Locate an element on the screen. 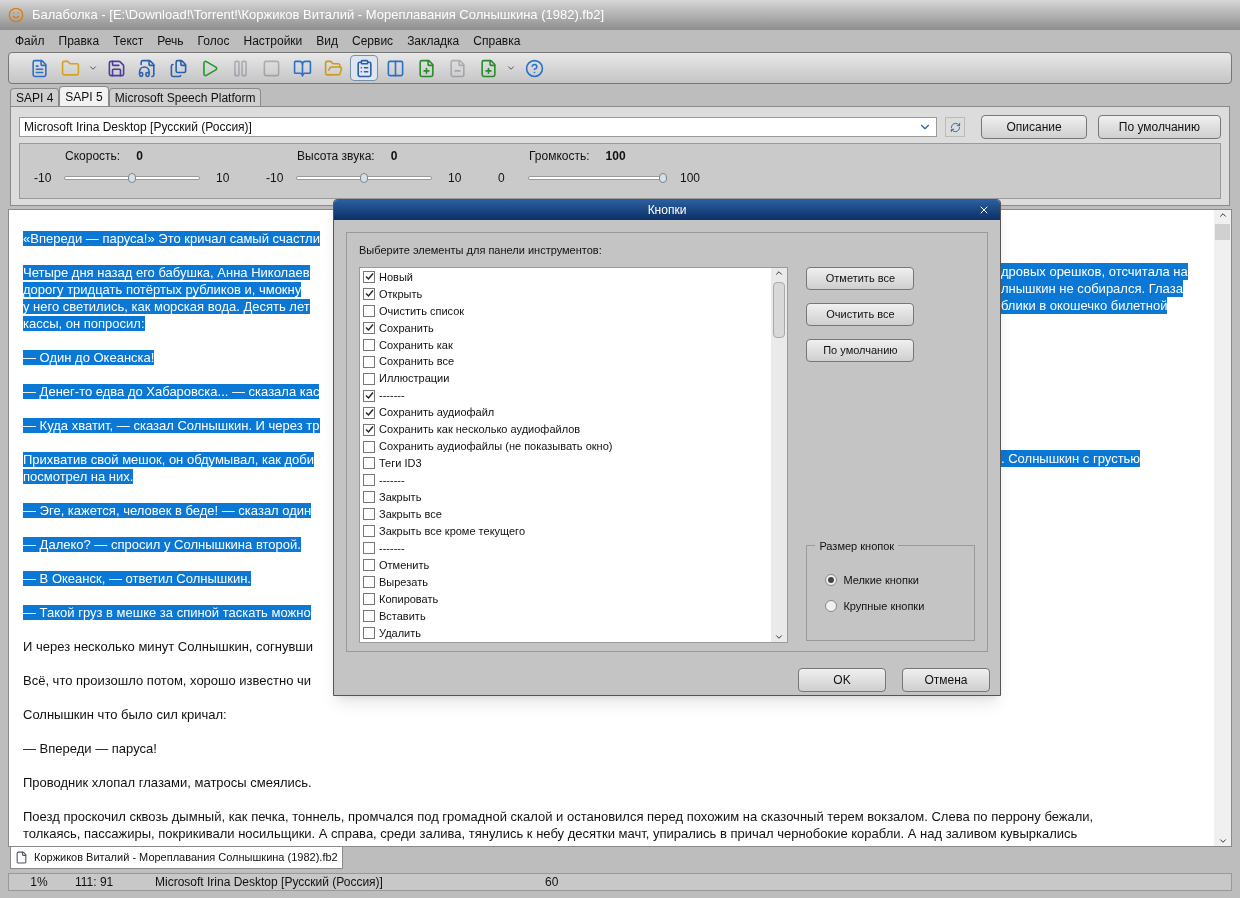 The height and width of the screenshot is (898, 1240). dialog-title: Кнопки is located at coordinates (667, 210).